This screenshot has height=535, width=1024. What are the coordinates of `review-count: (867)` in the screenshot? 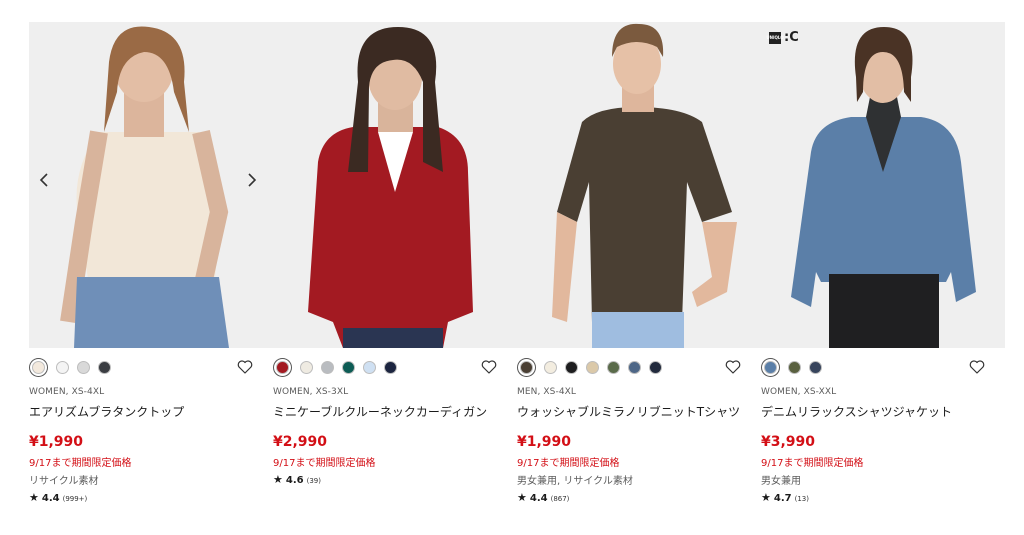 It's located at (560, 499).